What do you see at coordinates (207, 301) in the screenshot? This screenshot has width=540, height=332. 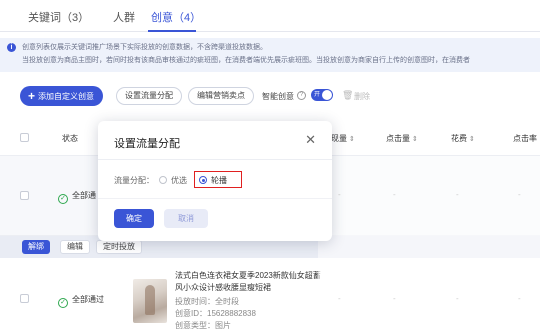 I see `delivery-time: 投放时间：全时段` at bounding box center [207, 301].